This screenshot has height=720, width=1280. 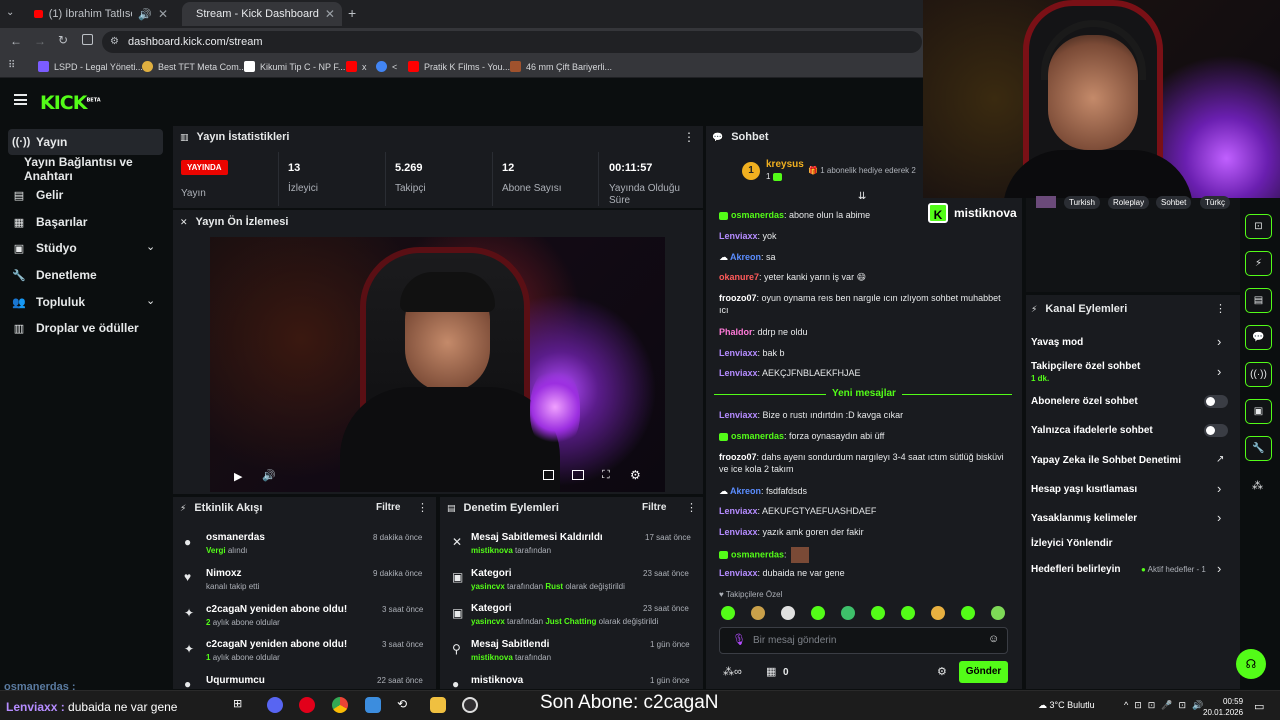 What do you see at coordinates (90, 169) in the screenshot?
I see `sidebar-item-stream-key: Yayın Bağlantısı ve Anahtarı` at bounding box center [90, 169].